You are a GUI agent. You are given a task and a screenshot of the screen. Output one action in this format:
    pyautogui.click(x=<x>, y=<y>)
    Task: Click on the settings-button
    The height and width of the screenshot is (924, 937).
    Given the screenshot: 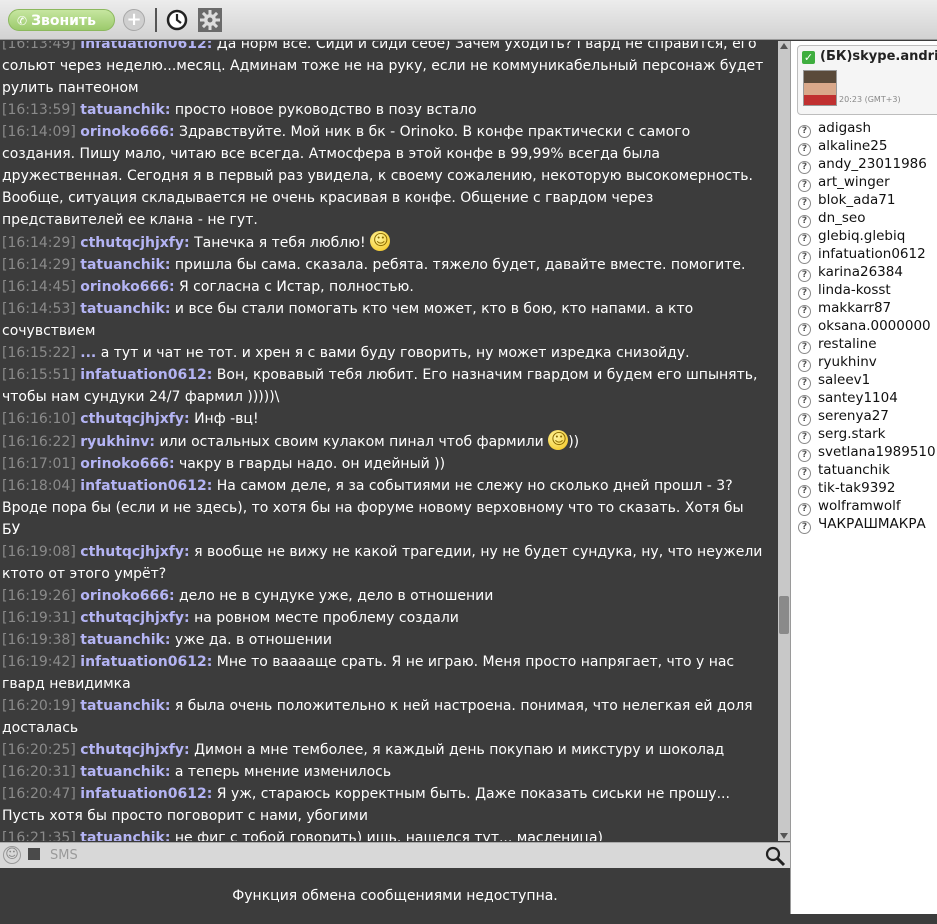 What is the action you would take?
    pyautogui.click(x=210, y=20)
    